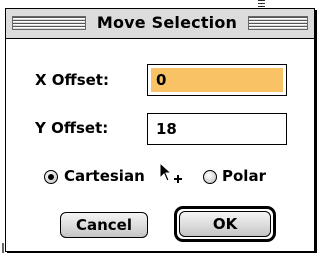 This screenshot has height=259, width=321. What do you see at coordinates (72, 80) in the screenshot?
I see `x-offset-label: X Offset:` at bounding box center [72, 80].